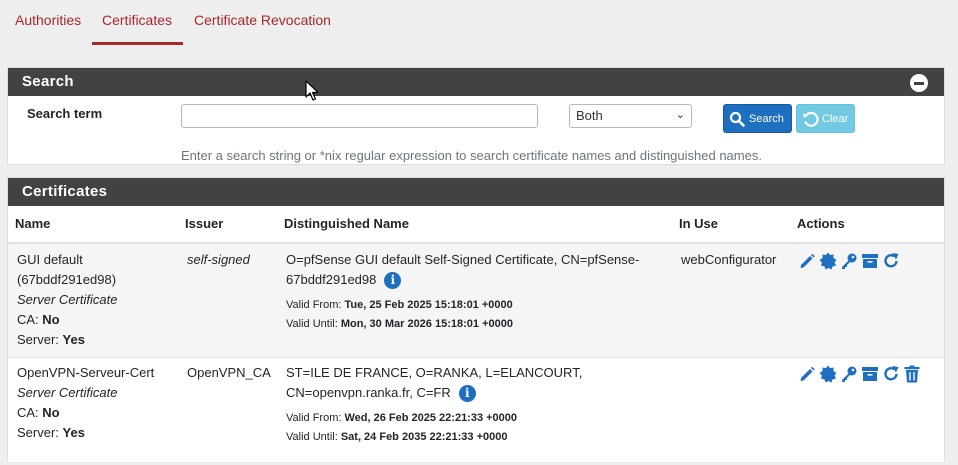 This screenshot has height=465, width=958. What do you see at coordinates (630, 116) in the screenshot?
I see `search-scope-select: Both ⌄` at bounding box center [630, 116].